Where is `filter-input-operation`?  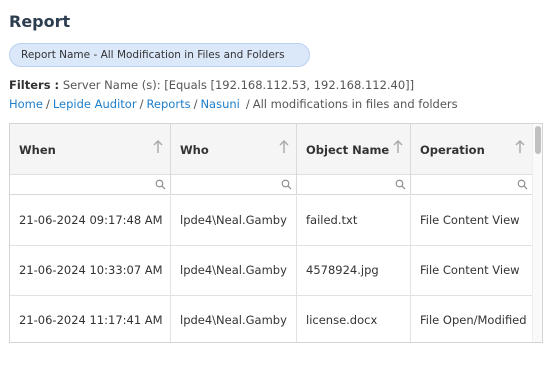 filter-input-operation is located at coordinates (471, 184).